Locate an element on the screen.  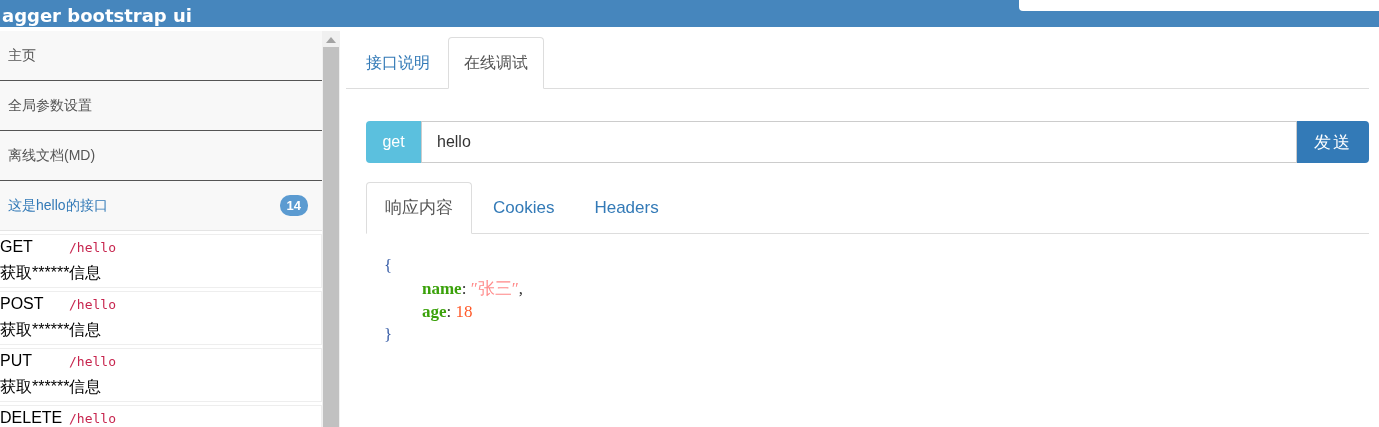
json-key: name is located at coordinates (442, 288).